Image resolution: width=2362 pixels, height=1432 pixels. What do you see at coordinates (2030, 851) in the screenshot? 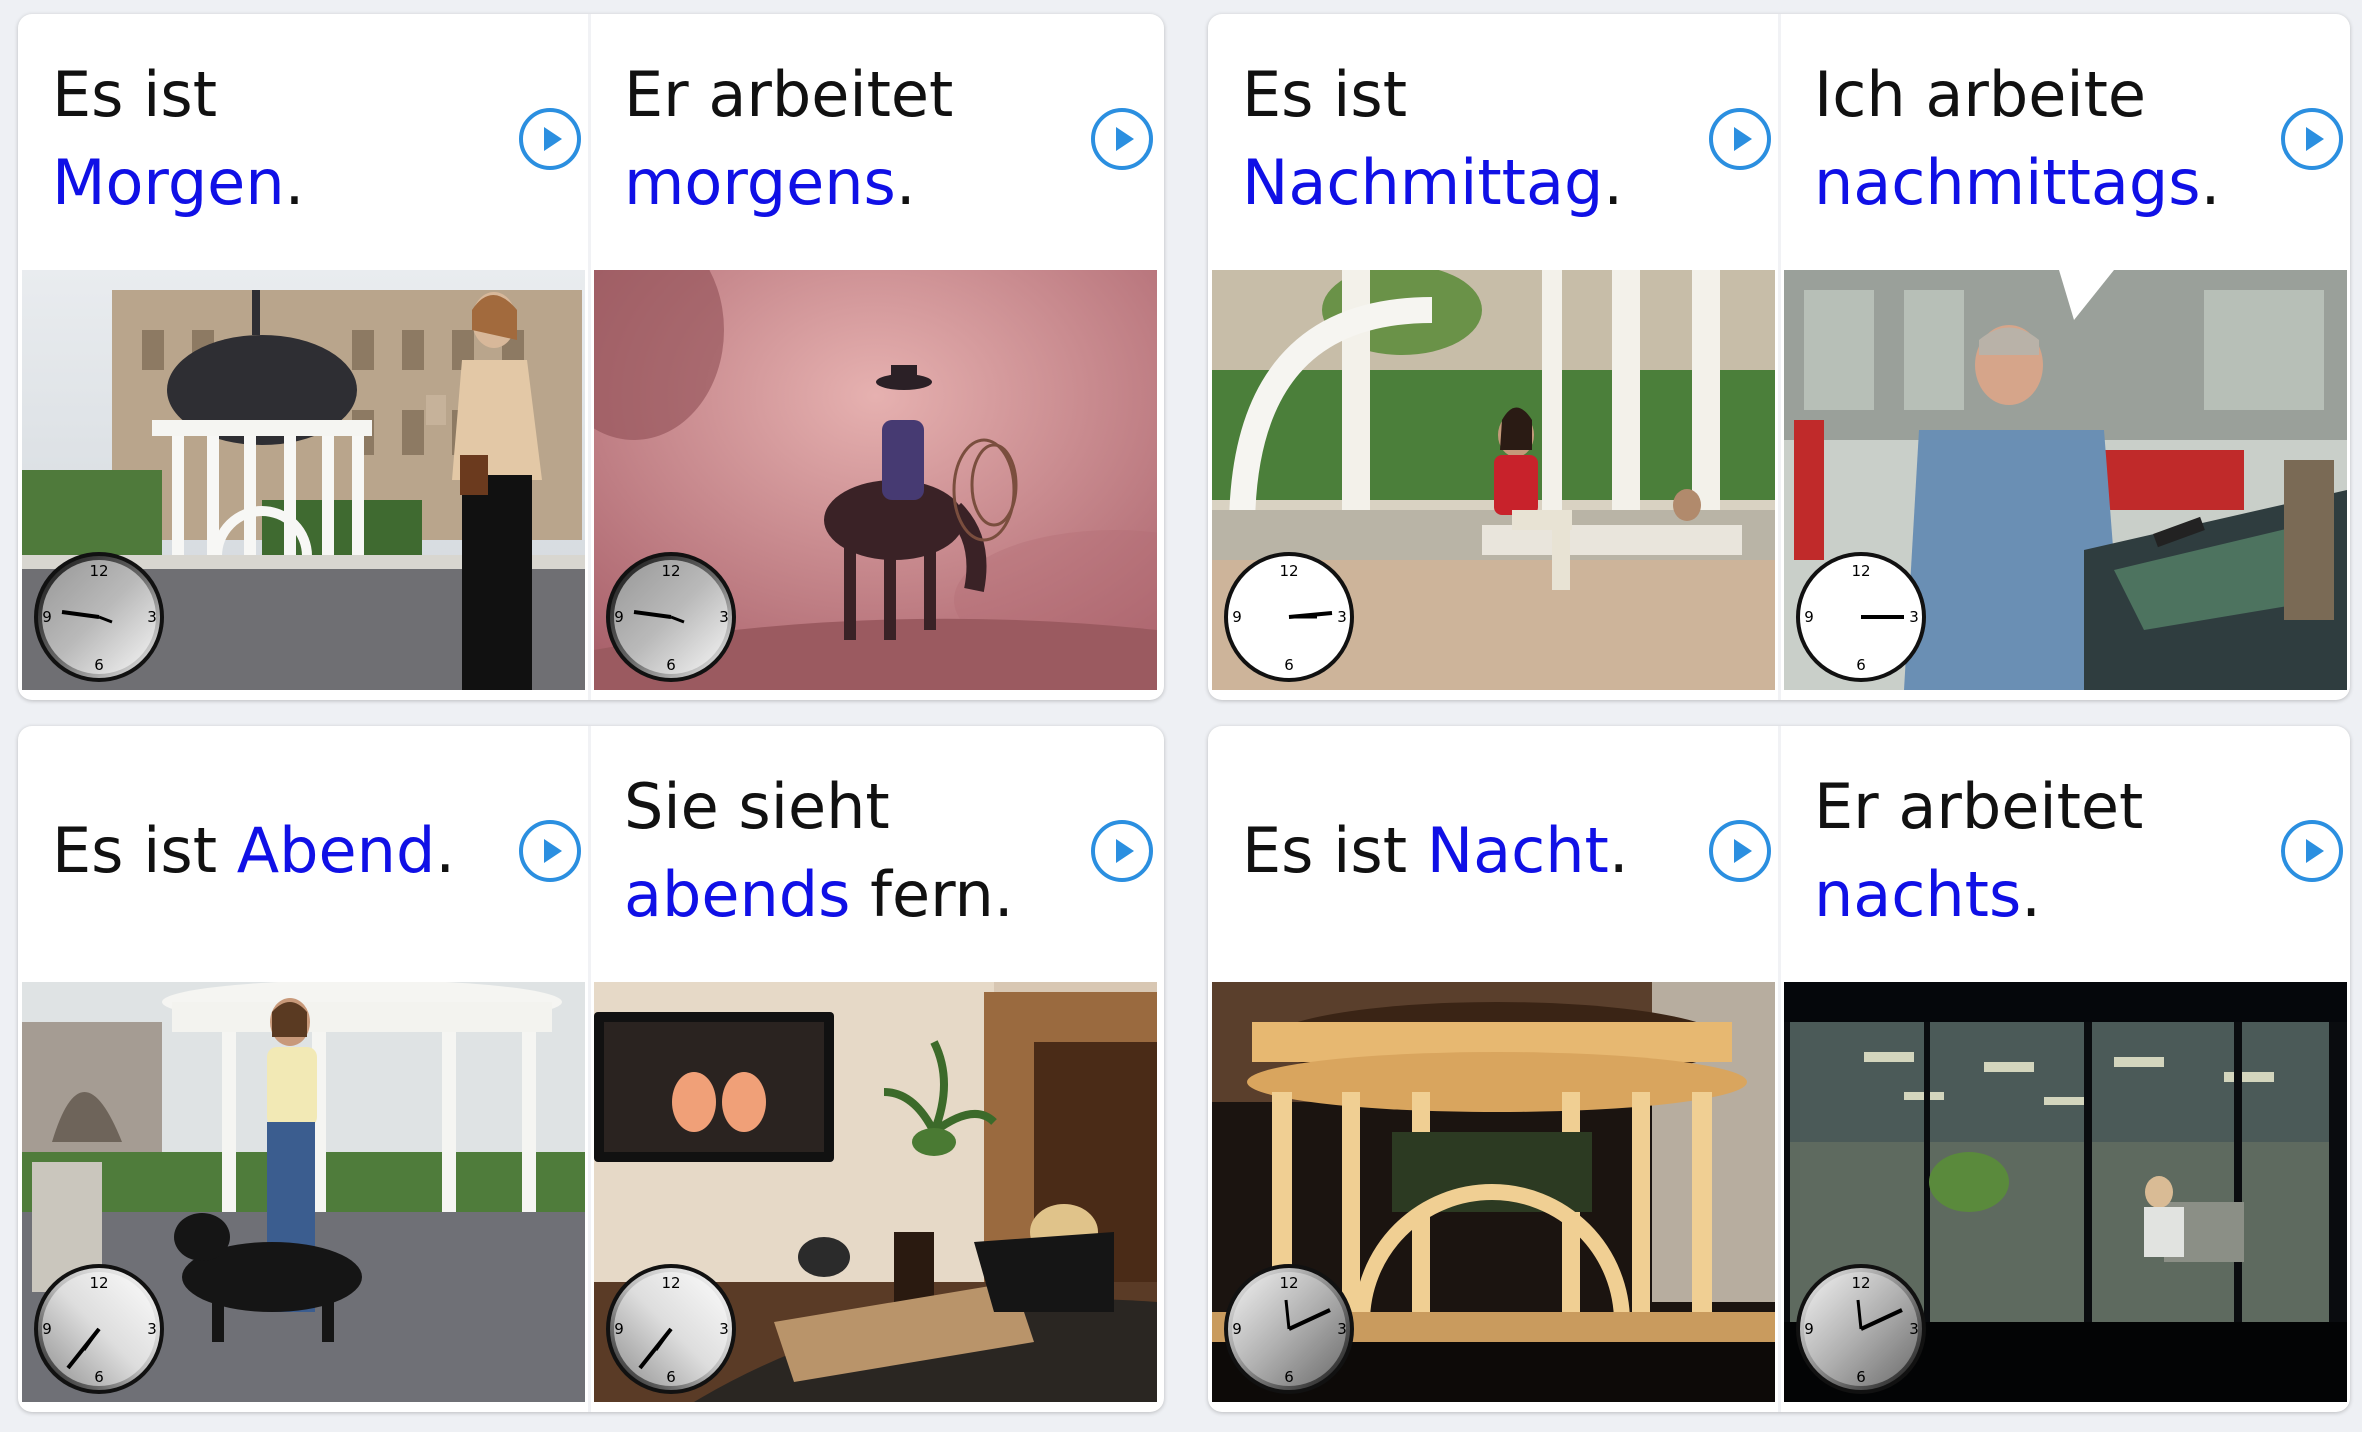
I see `phrase-text: Er arbeitet nachts.` at bounding box center [2030, 851].